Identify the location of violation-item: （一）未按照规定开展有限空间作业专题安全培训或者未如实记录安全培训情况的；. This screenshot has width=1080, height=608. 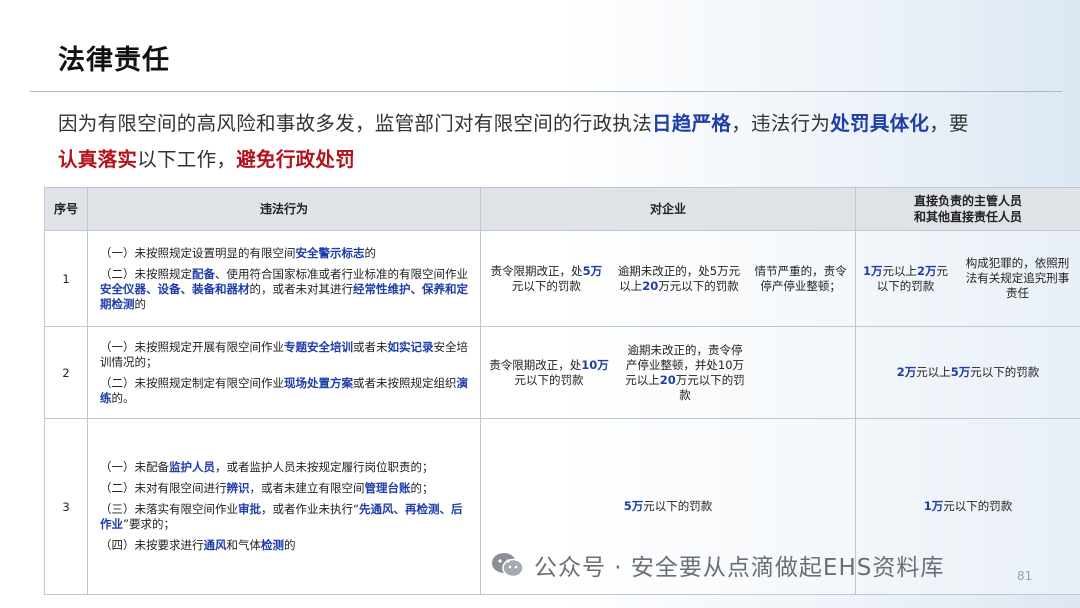
(284, 354).